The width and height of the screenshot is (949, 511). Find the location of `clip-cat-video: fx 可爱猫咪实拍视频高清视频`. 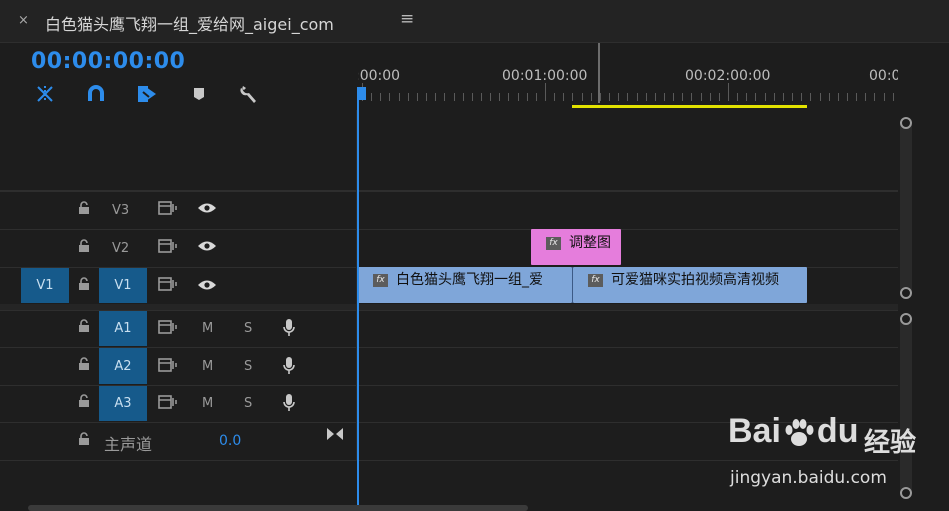

clip-cat-video: fx 可爱猫咪实拍视频高清视频 is located at coordinates (690, 285).